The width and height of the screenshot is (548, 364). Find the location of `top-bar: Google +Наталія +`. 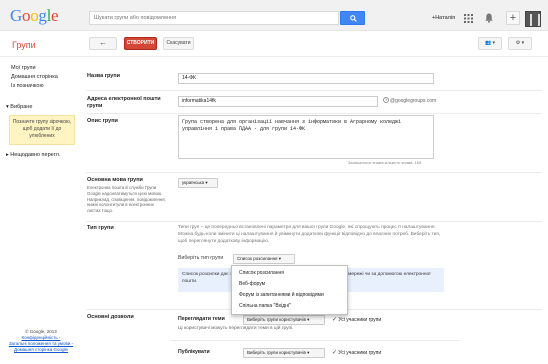

top-bar: Google +Наталія + is located at coordinates (274, 15).